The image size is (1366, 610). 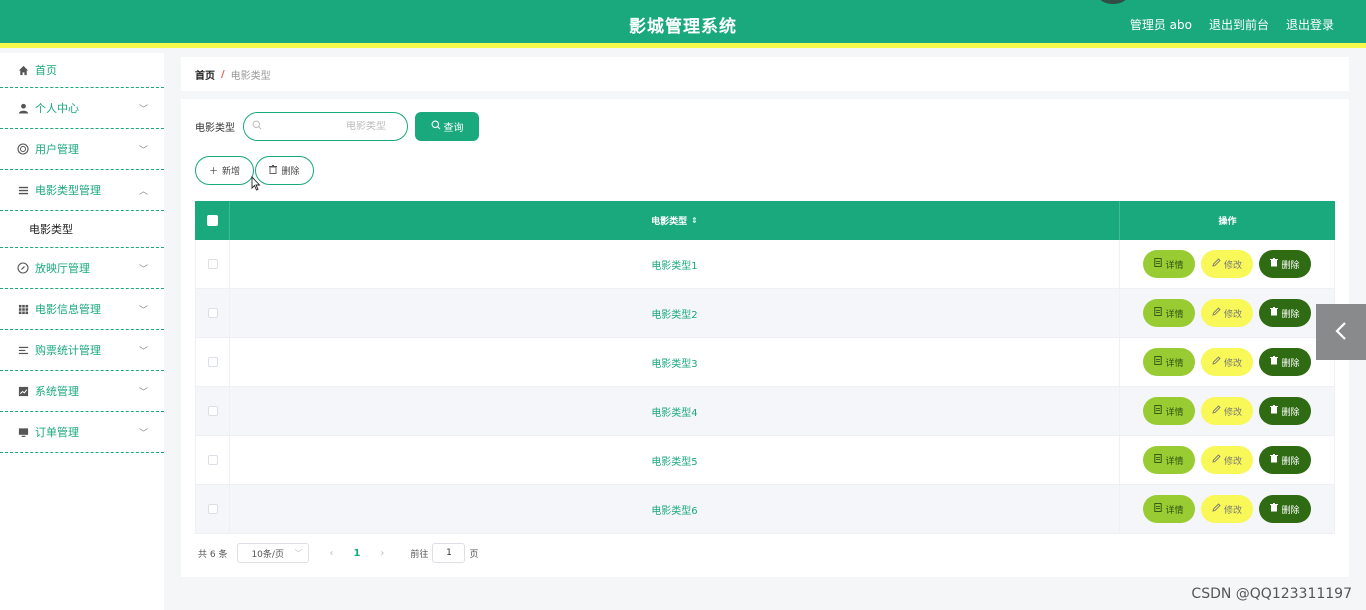 I want to click on mouse-cursor, so click(x=256, y=183).